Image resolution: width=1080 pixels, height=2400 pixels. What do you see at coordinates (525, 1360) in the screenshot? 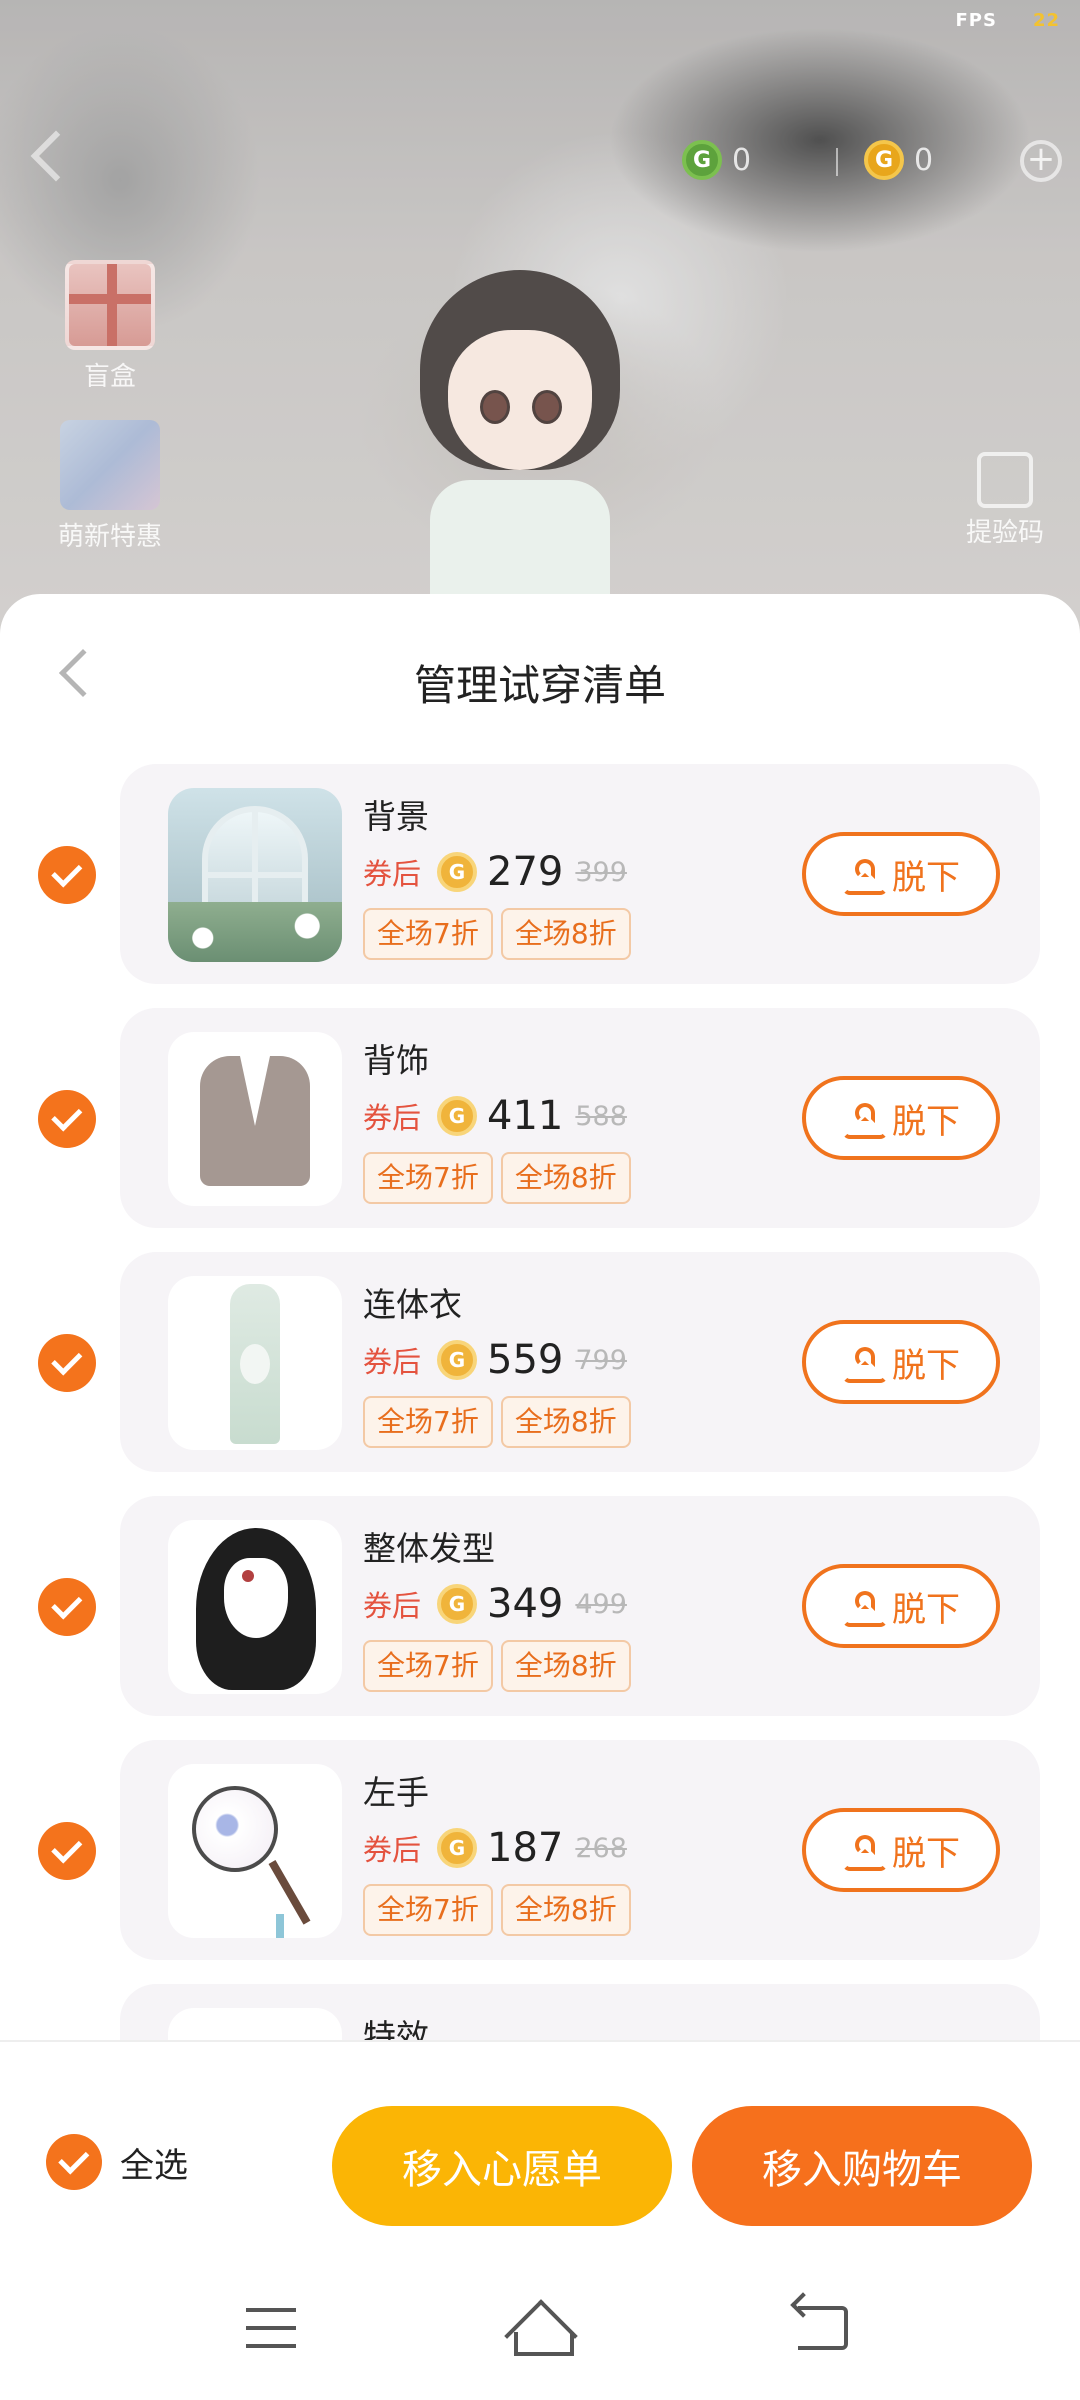
I see `item-price: 559` at bounding box center [525, 1360].